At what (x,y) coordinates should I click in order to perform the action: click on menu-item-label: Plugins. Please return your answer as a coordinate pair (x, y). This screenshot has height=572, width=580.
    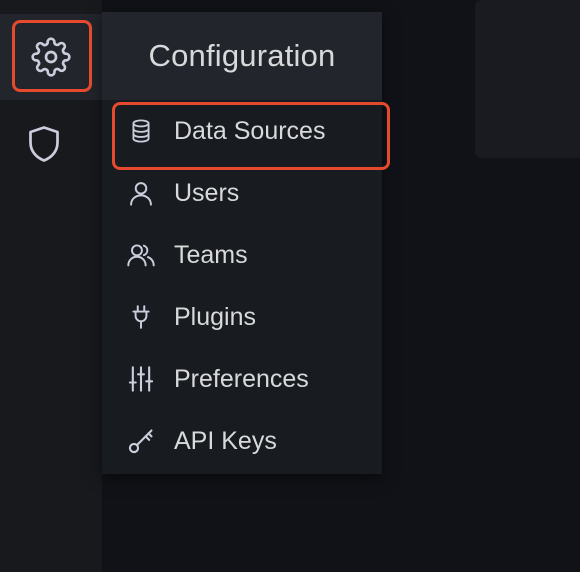
    Looking at the image, I should click on (215, 316).